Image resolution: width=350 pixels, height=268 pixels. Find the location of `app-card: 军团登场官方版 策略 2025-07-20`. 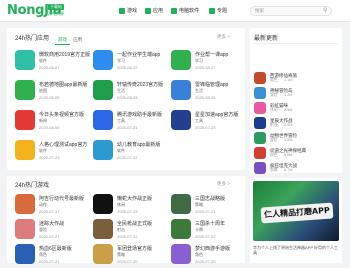

app-card: 军团登场官方版 策略 2025-07-20 is located at coordinates (133, 256).